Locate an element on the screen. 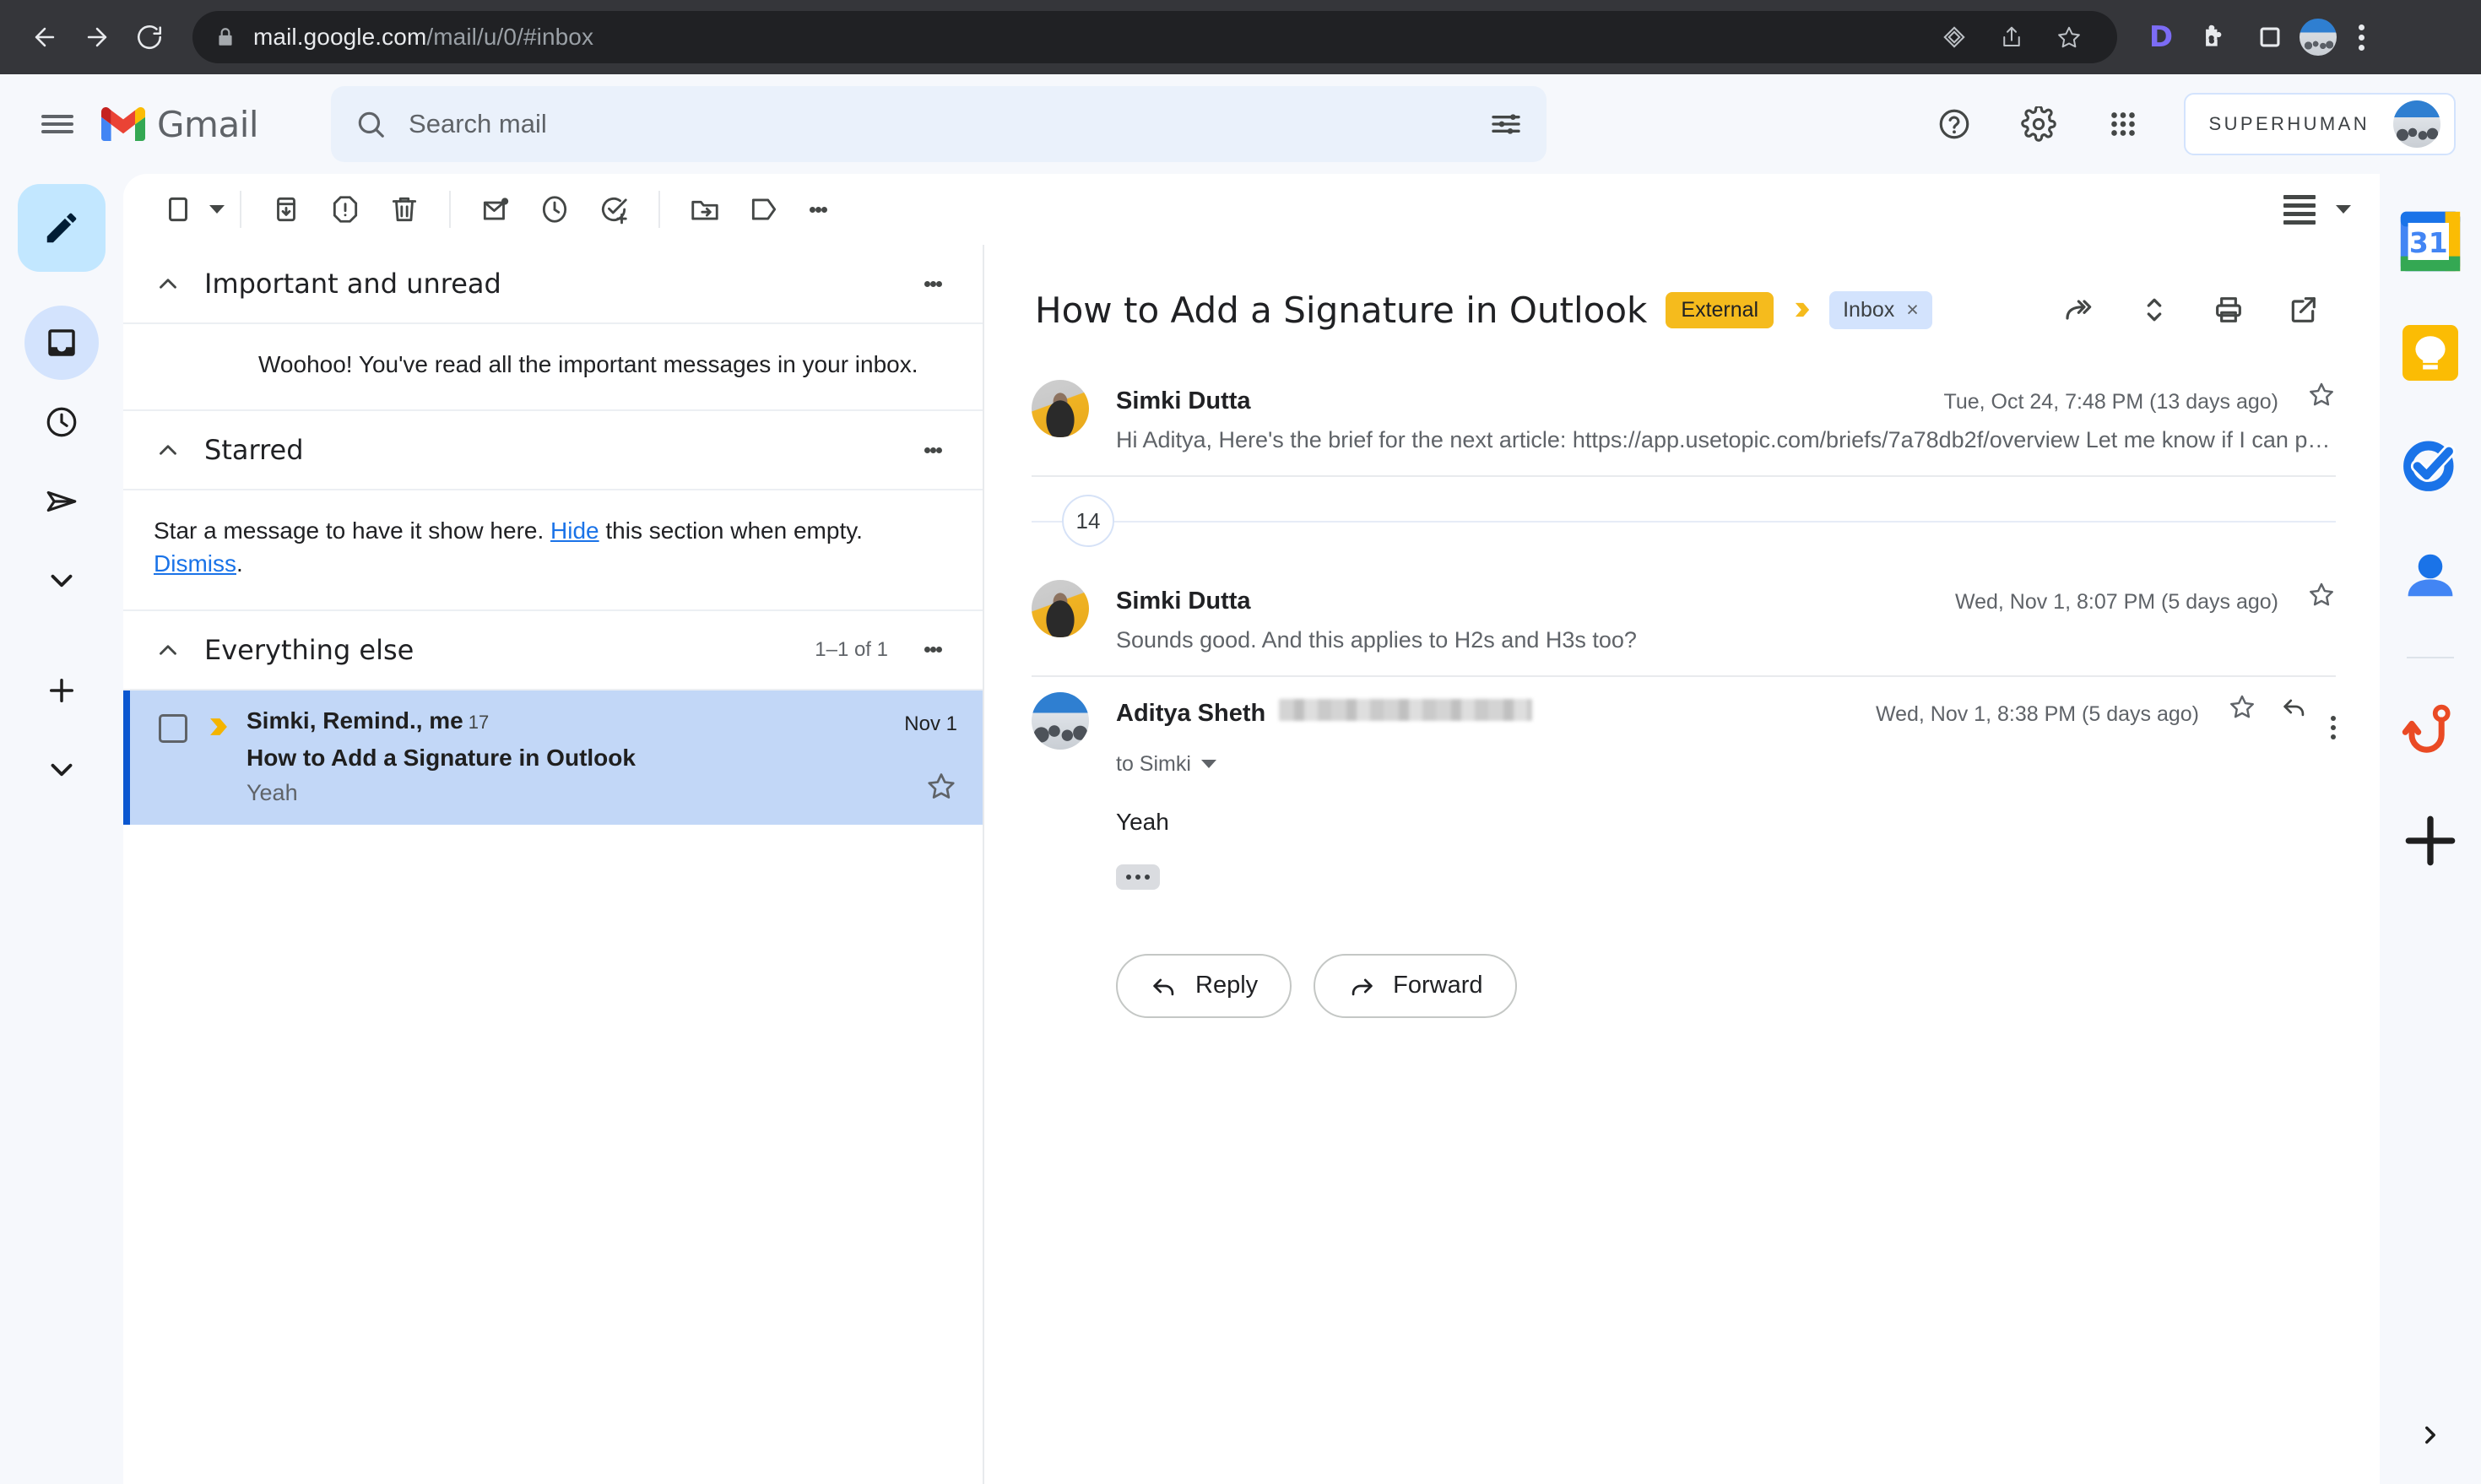  display-density-button is located at coordinates (2299, 209).